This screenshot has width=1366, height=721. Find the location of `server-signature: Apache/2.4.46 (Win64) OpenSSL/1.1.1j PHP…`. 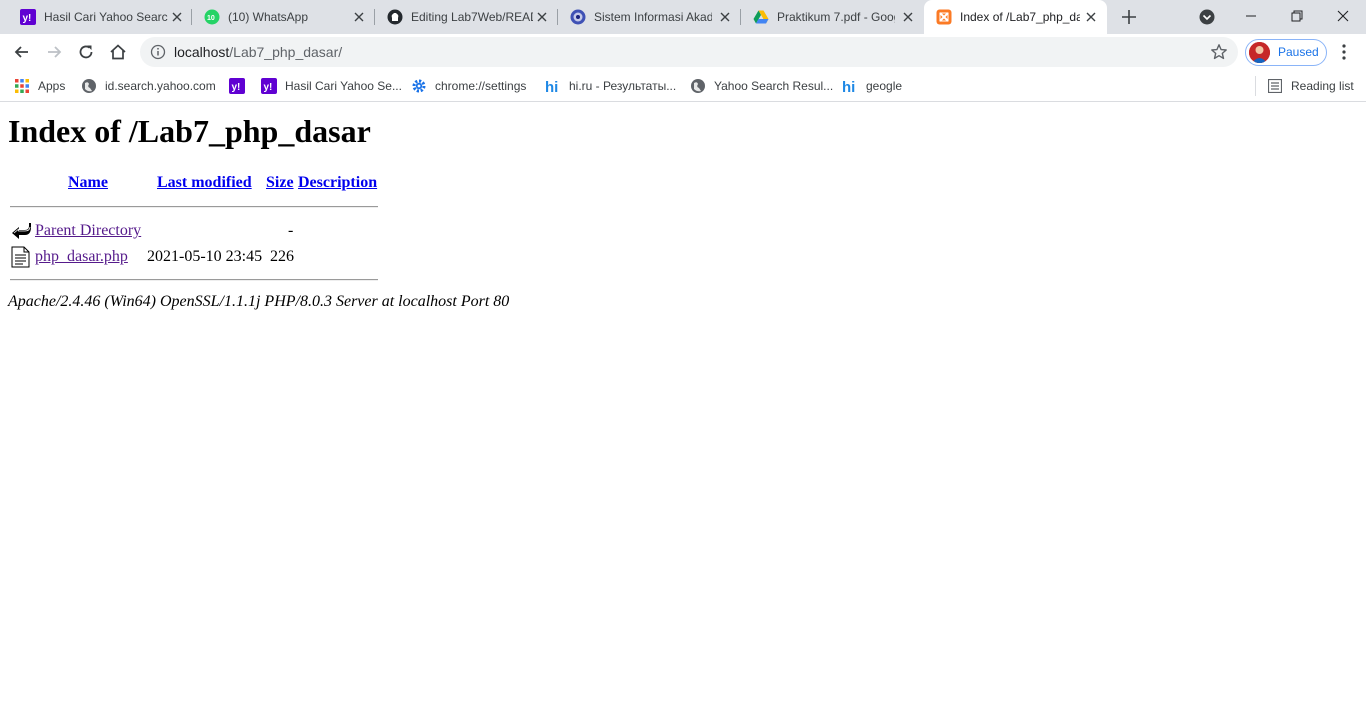

server-signature: Apache/2.4.46 (Win64) OpenSSL/1.1.1j PHP… is located at coordinates (259, 301).